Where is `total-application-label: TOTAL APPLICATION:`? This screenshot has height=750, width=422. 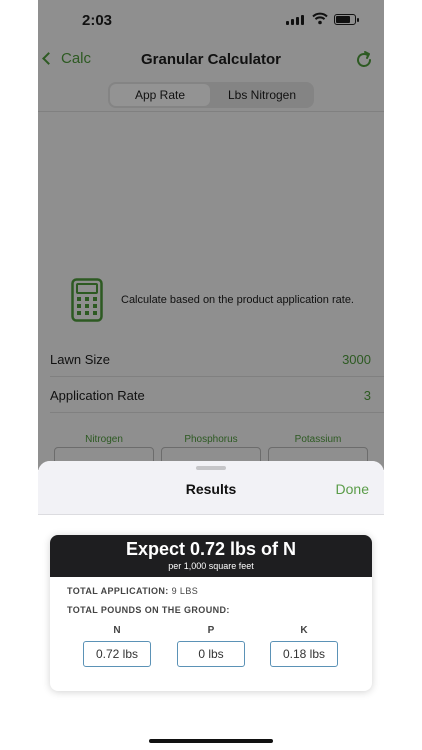
total-application-label: TOTAL APPLICATION: is located at coordinates (118, 591).